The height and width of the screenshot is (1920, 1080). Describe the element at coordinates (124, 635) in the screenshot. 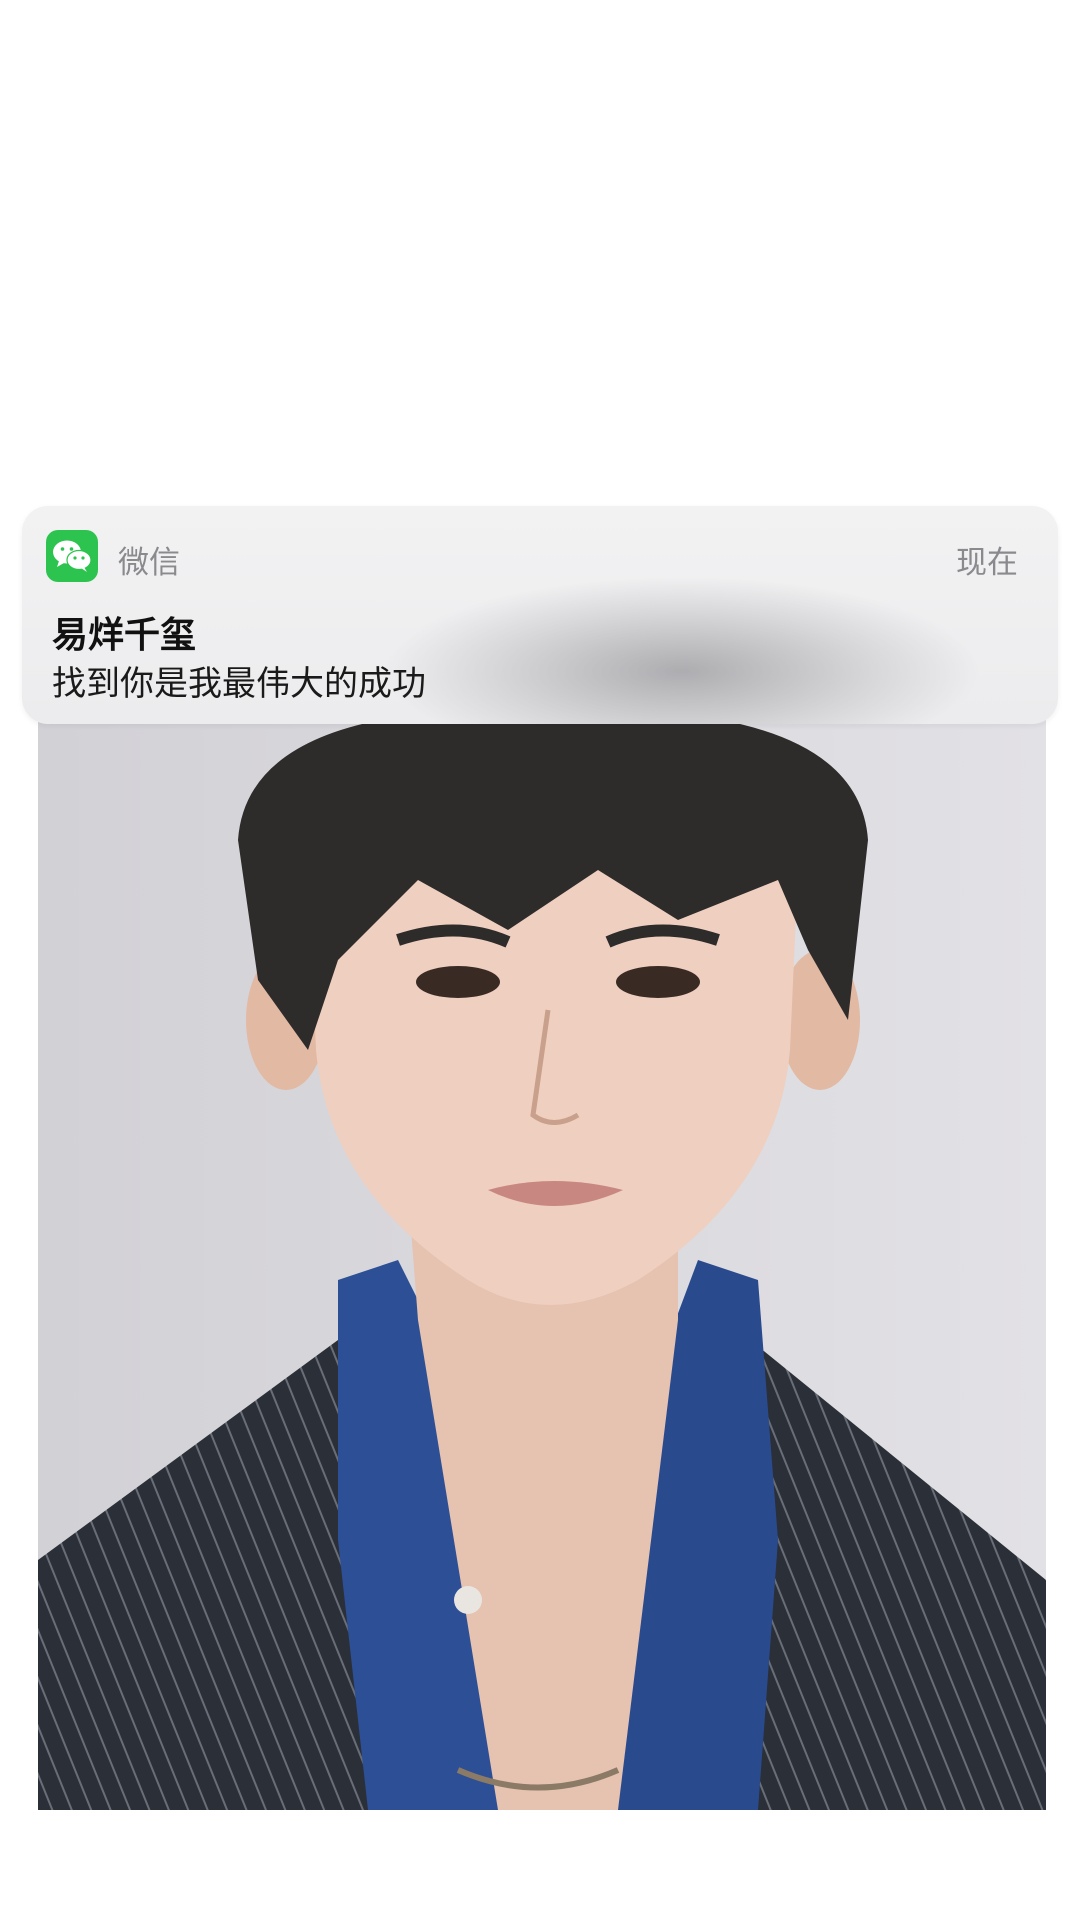

I see `sender-name: 易烊千玺` at that location.